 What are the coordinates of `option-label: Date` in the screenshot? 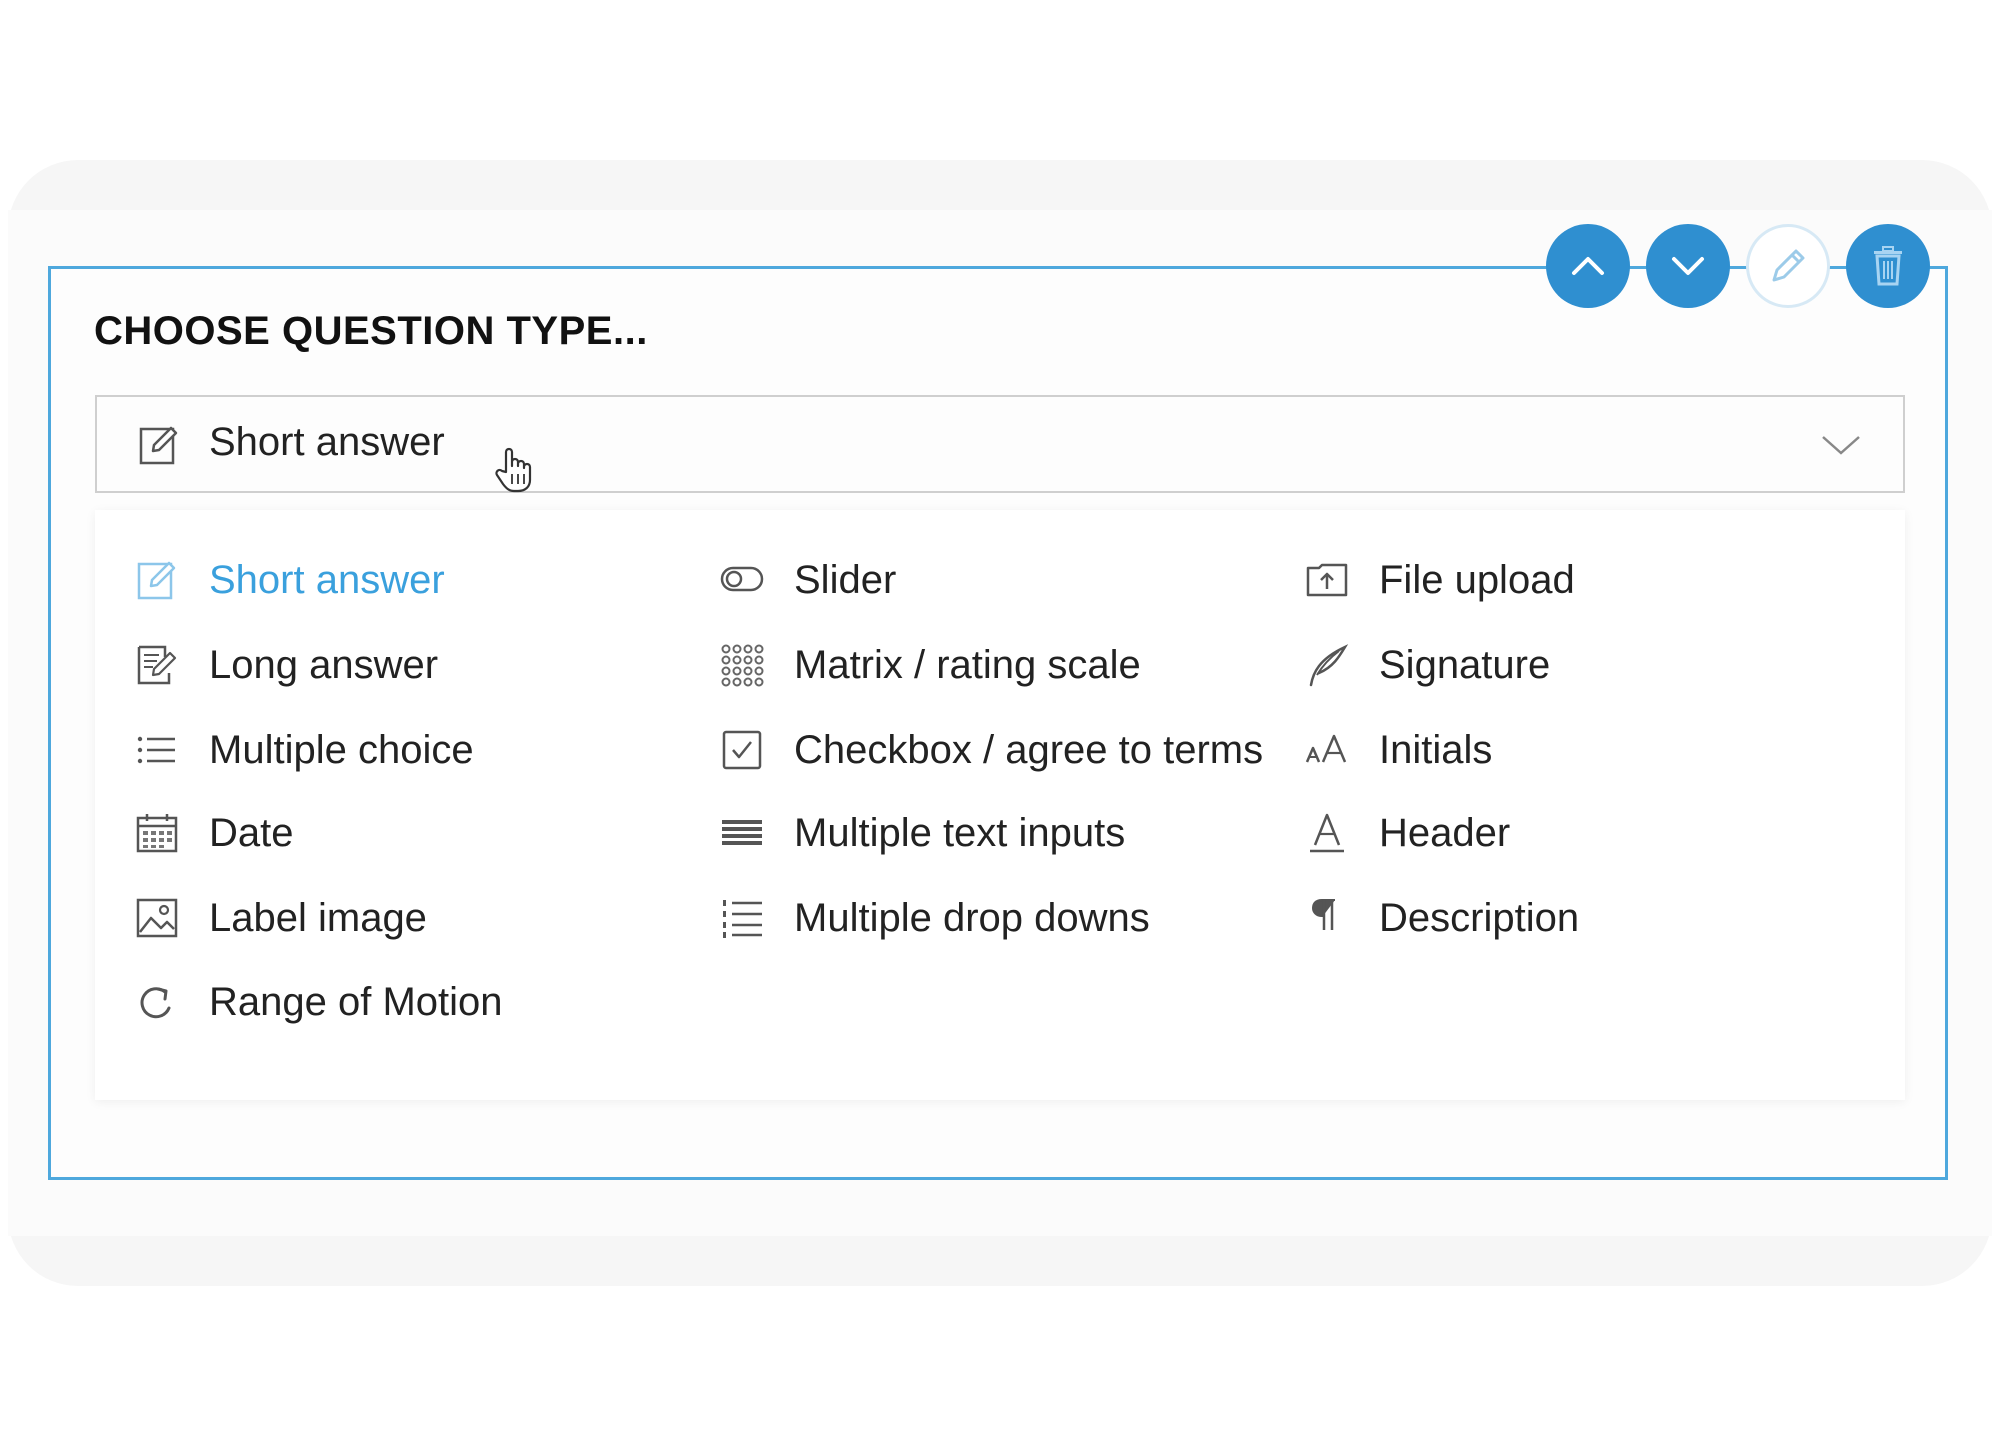 It's located at (251, 832).